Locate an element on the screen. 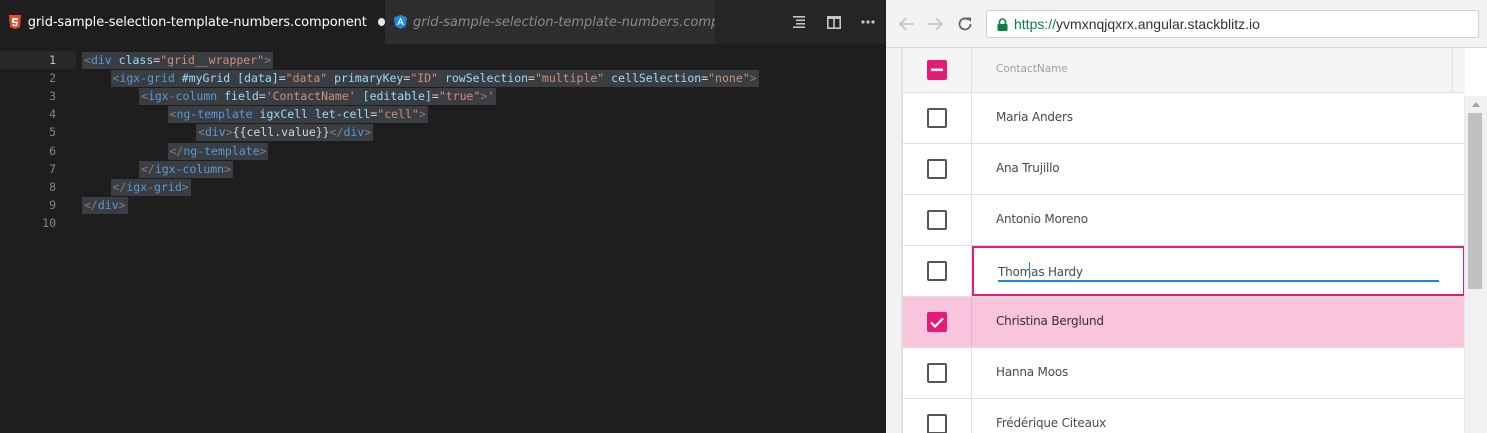 Image resolution: width=1487 pixels, height=433 pixels. editor-actions is located at coordinates (834, 22).